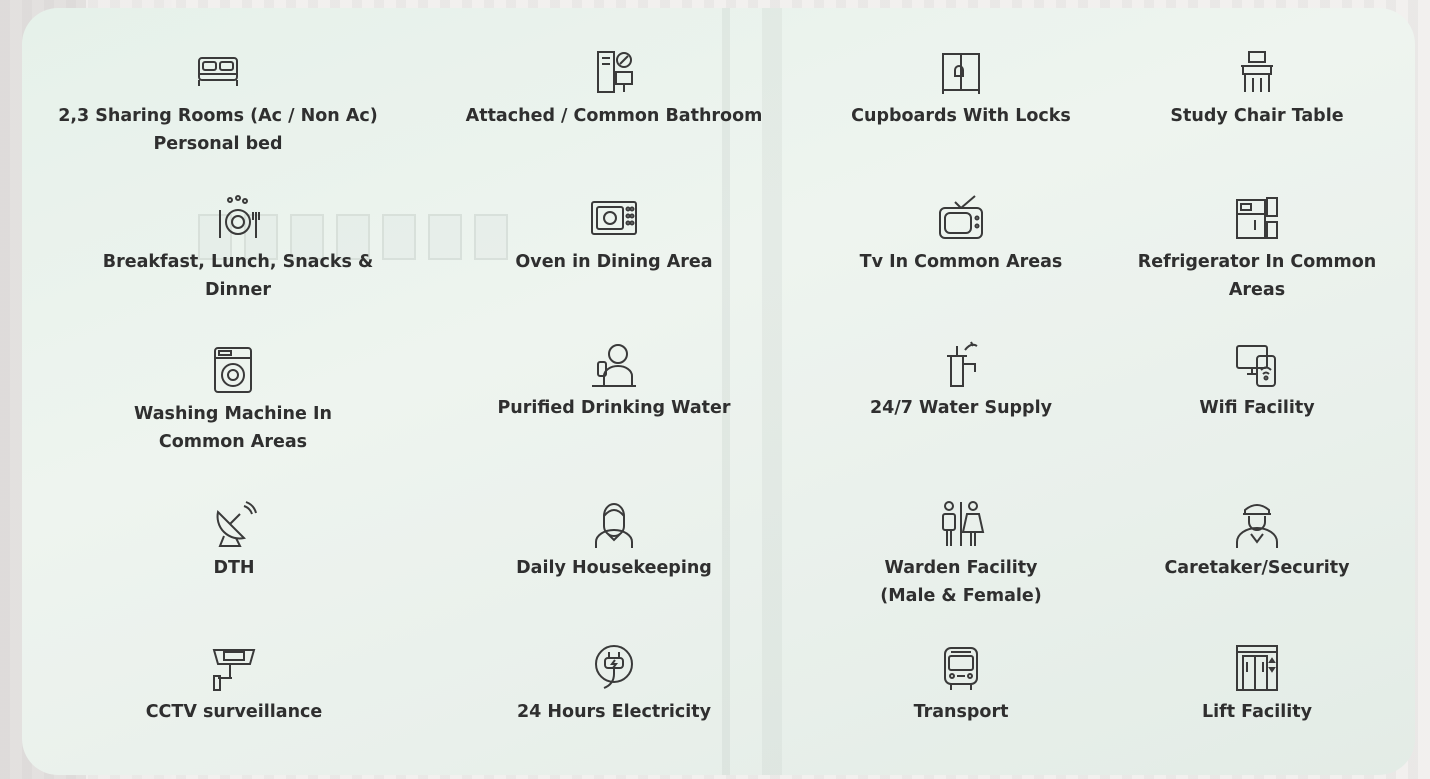 The image size is (1430, 779). I want to click on amenity-item: Wifi Facility, so click(1257, 381).